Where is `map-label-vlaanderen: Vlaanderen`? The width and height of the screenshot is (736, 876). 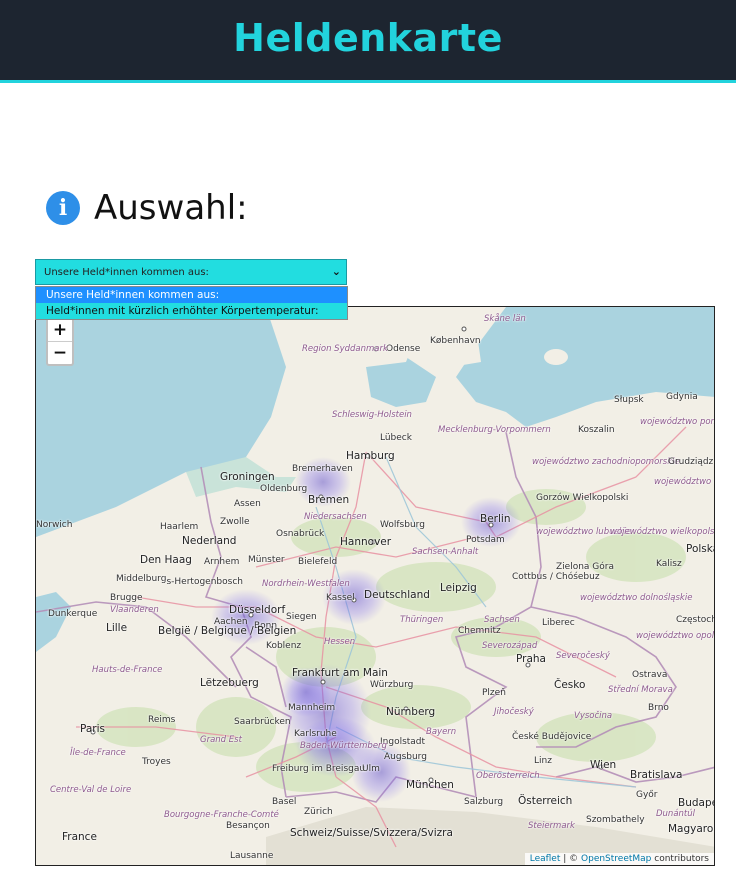 map-label-vlaanderen: Vlaanderen is located at coordinates (134, 610).